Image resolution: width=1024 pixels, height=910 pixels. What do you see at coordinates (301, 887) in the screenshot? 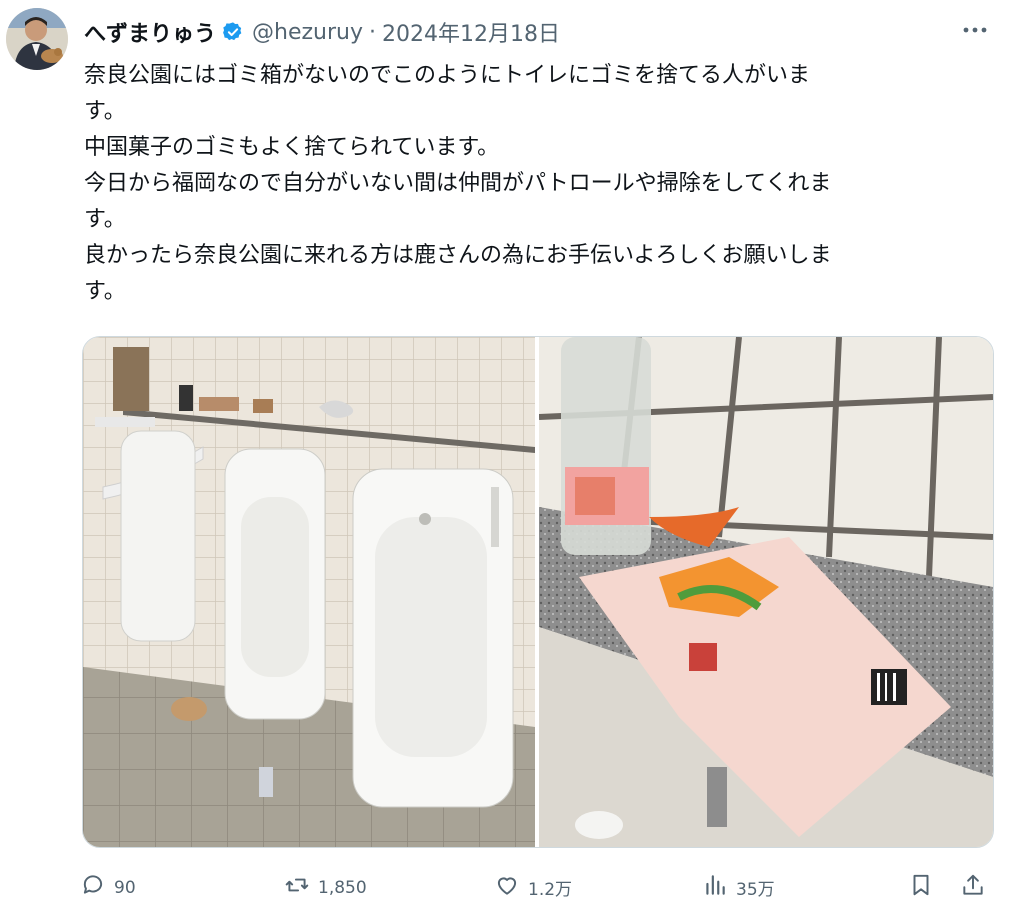
I see `retweet-icon` at bounding box center [301, 887].